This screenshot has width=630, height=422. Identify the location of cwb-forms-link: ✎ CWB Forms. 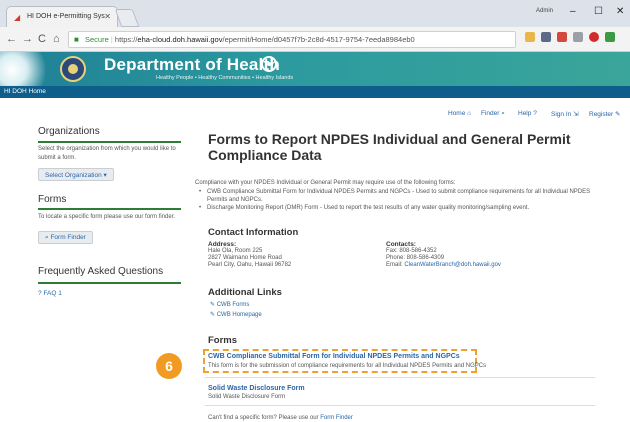
(229, 304).